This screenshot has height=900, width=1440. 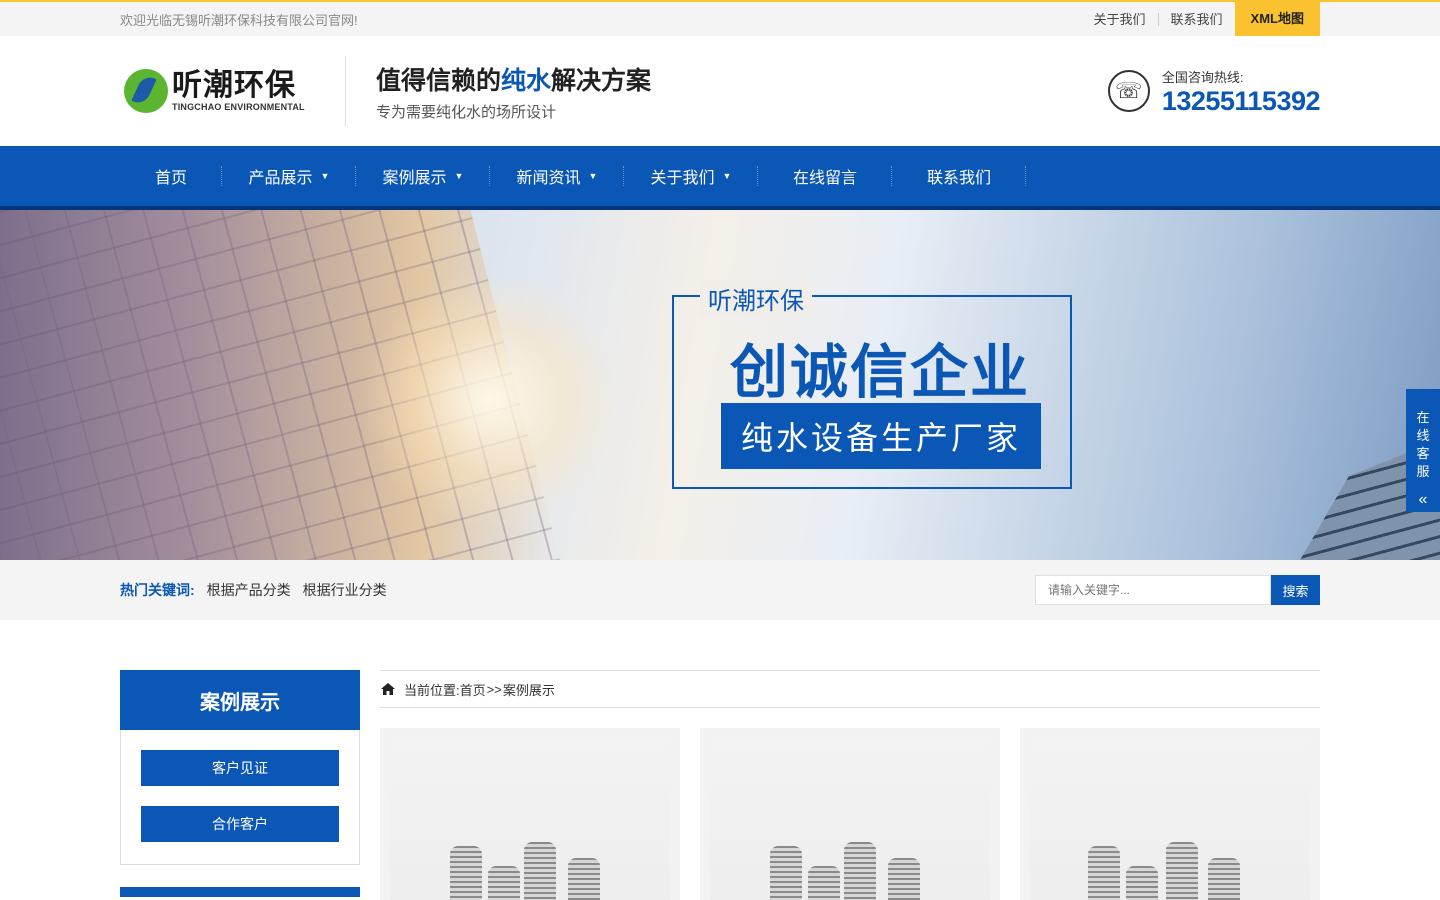 I want to click on search-button: 搜索, so click(x=1295, y=590).